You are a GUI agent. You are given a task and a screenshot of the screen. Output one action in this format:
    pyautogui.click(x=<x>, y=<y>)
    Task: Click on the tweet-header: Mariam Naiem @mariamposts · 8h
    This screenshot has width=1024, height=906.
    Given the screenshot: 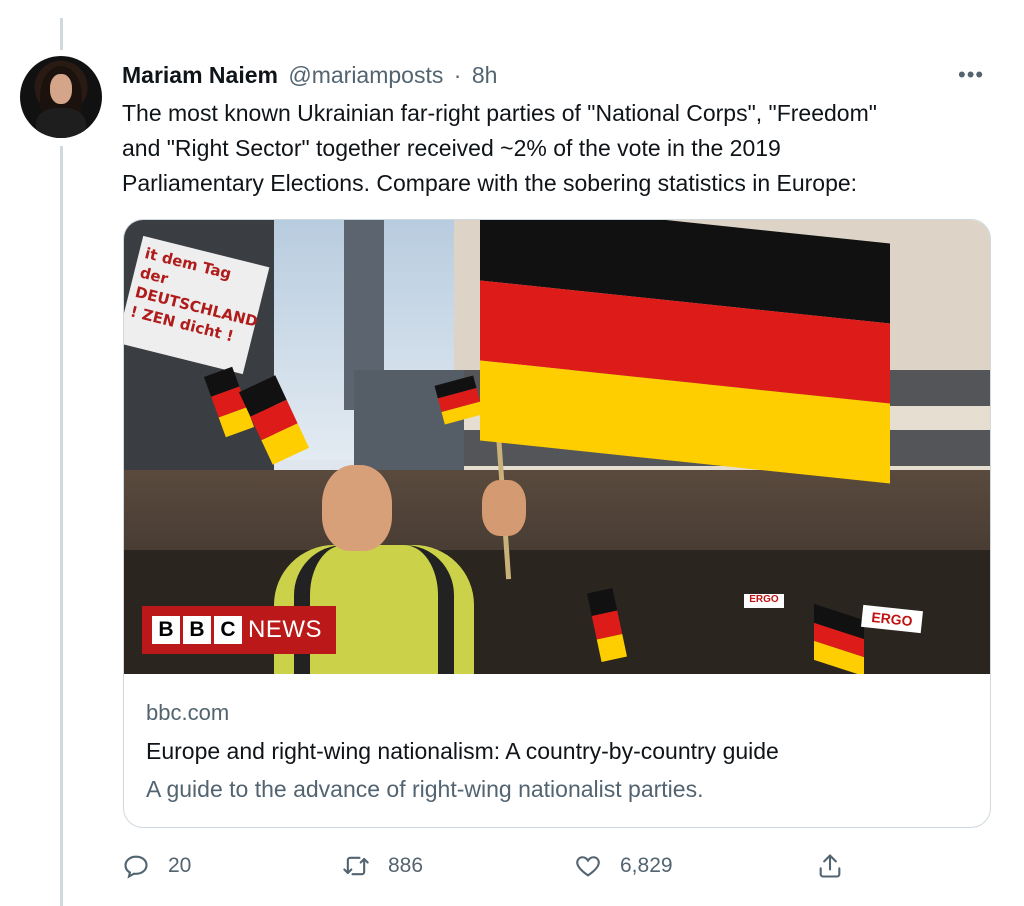 What is the action you would take?
    pyautogui.click(x=309, y=75)
    